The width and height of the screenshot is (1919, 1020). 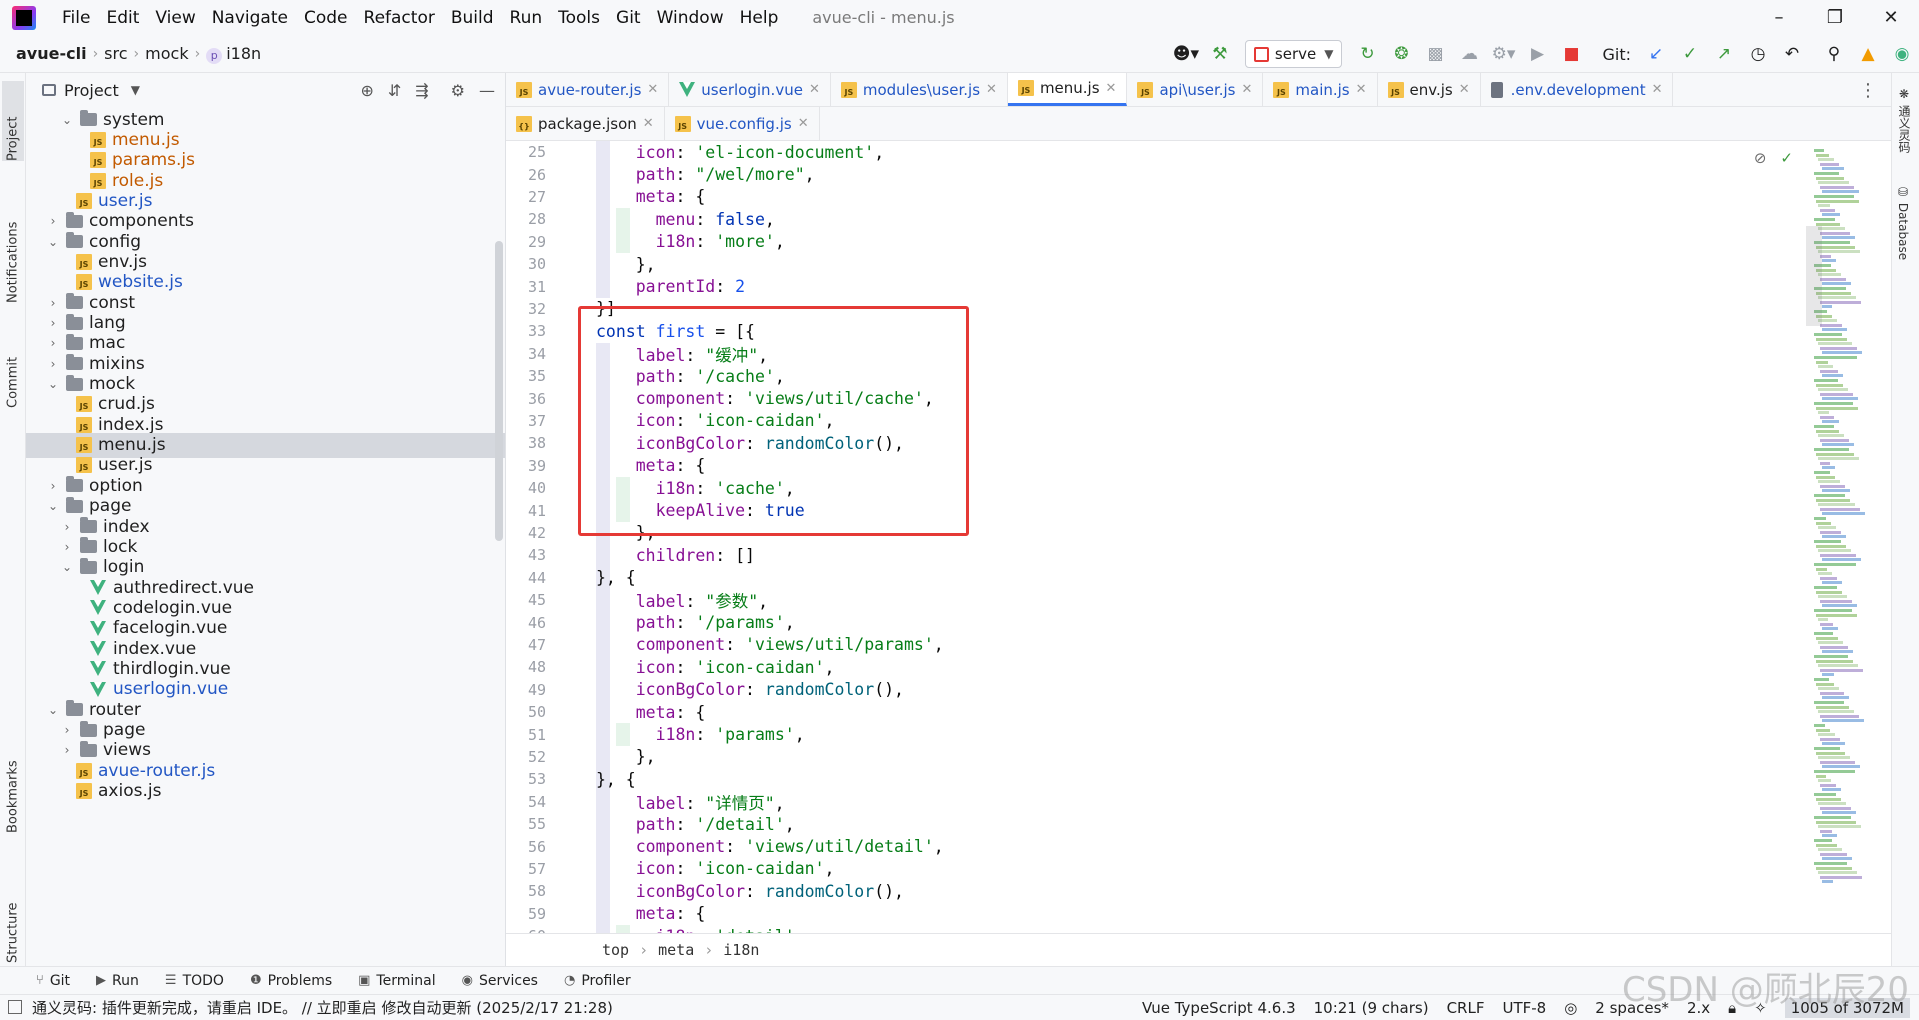 What do you see at coordinates (1466, 1008) in the screenshot?
I see `status-widget: CRLF` at bounding box center [1466, 1008].